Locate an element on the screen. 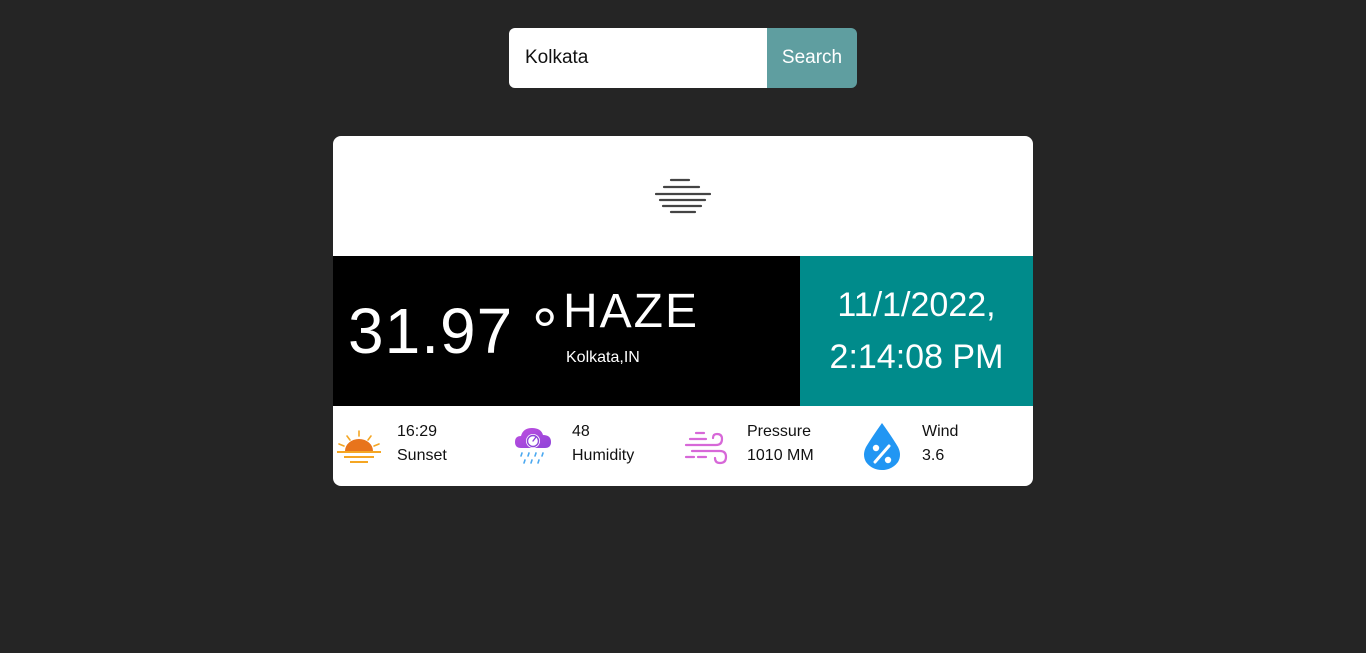 The image size is (1366, 653). humidity-value: 48 is located at coordinates (581, 431).